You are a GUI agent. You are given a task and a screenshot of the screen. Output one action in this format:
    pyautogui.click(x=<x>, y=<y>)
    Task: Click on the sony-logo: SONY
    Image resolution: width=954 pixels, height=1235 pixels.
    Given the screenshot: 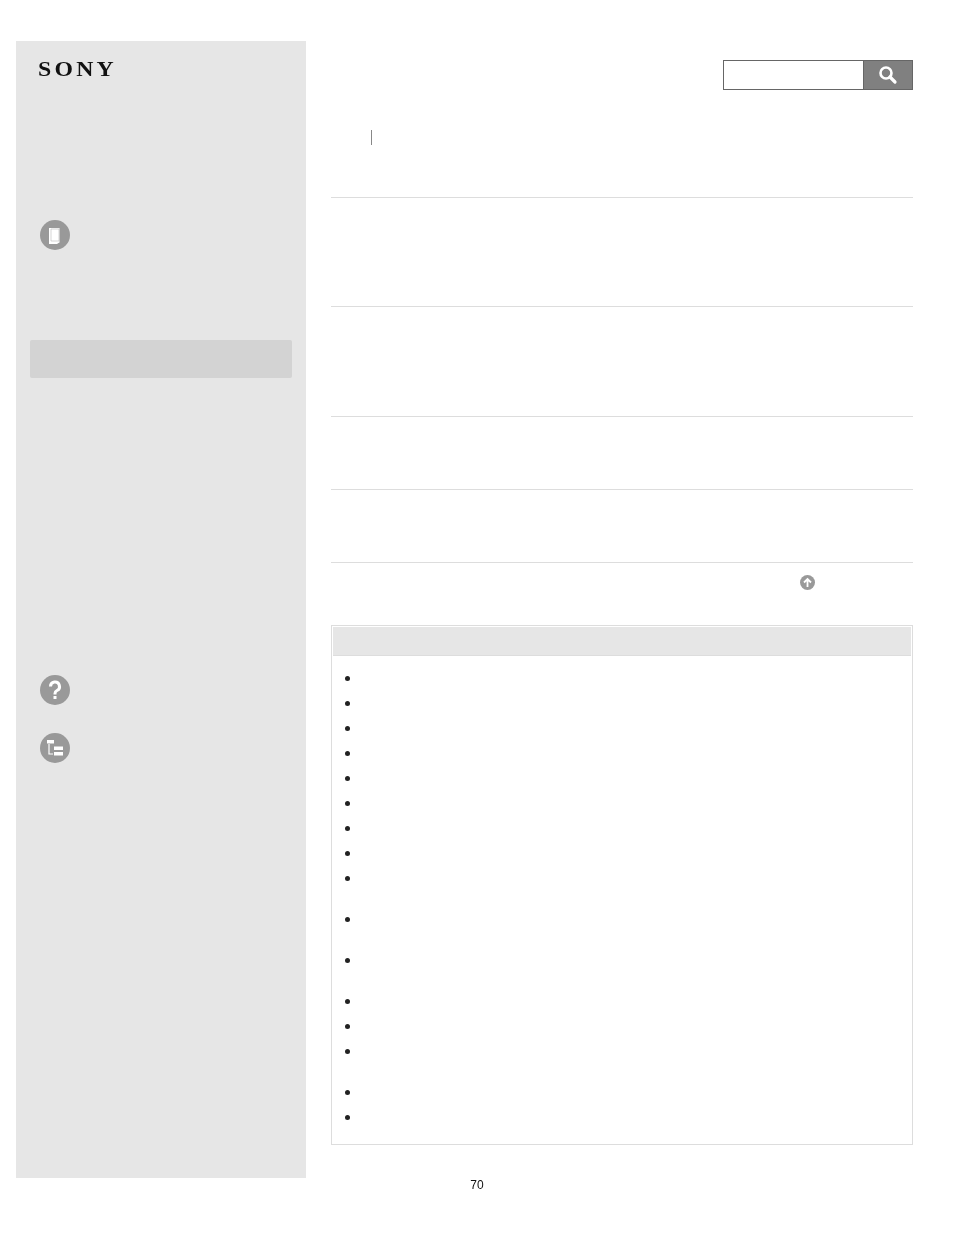 What is the action you would take?
    pyautogui.click(x=77, y=69)
    